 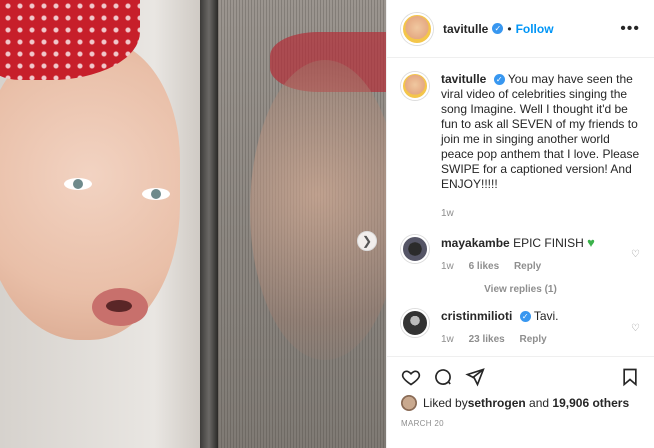 I want to click on next-arrow-icon: ❯, so click(x=367, y=241).